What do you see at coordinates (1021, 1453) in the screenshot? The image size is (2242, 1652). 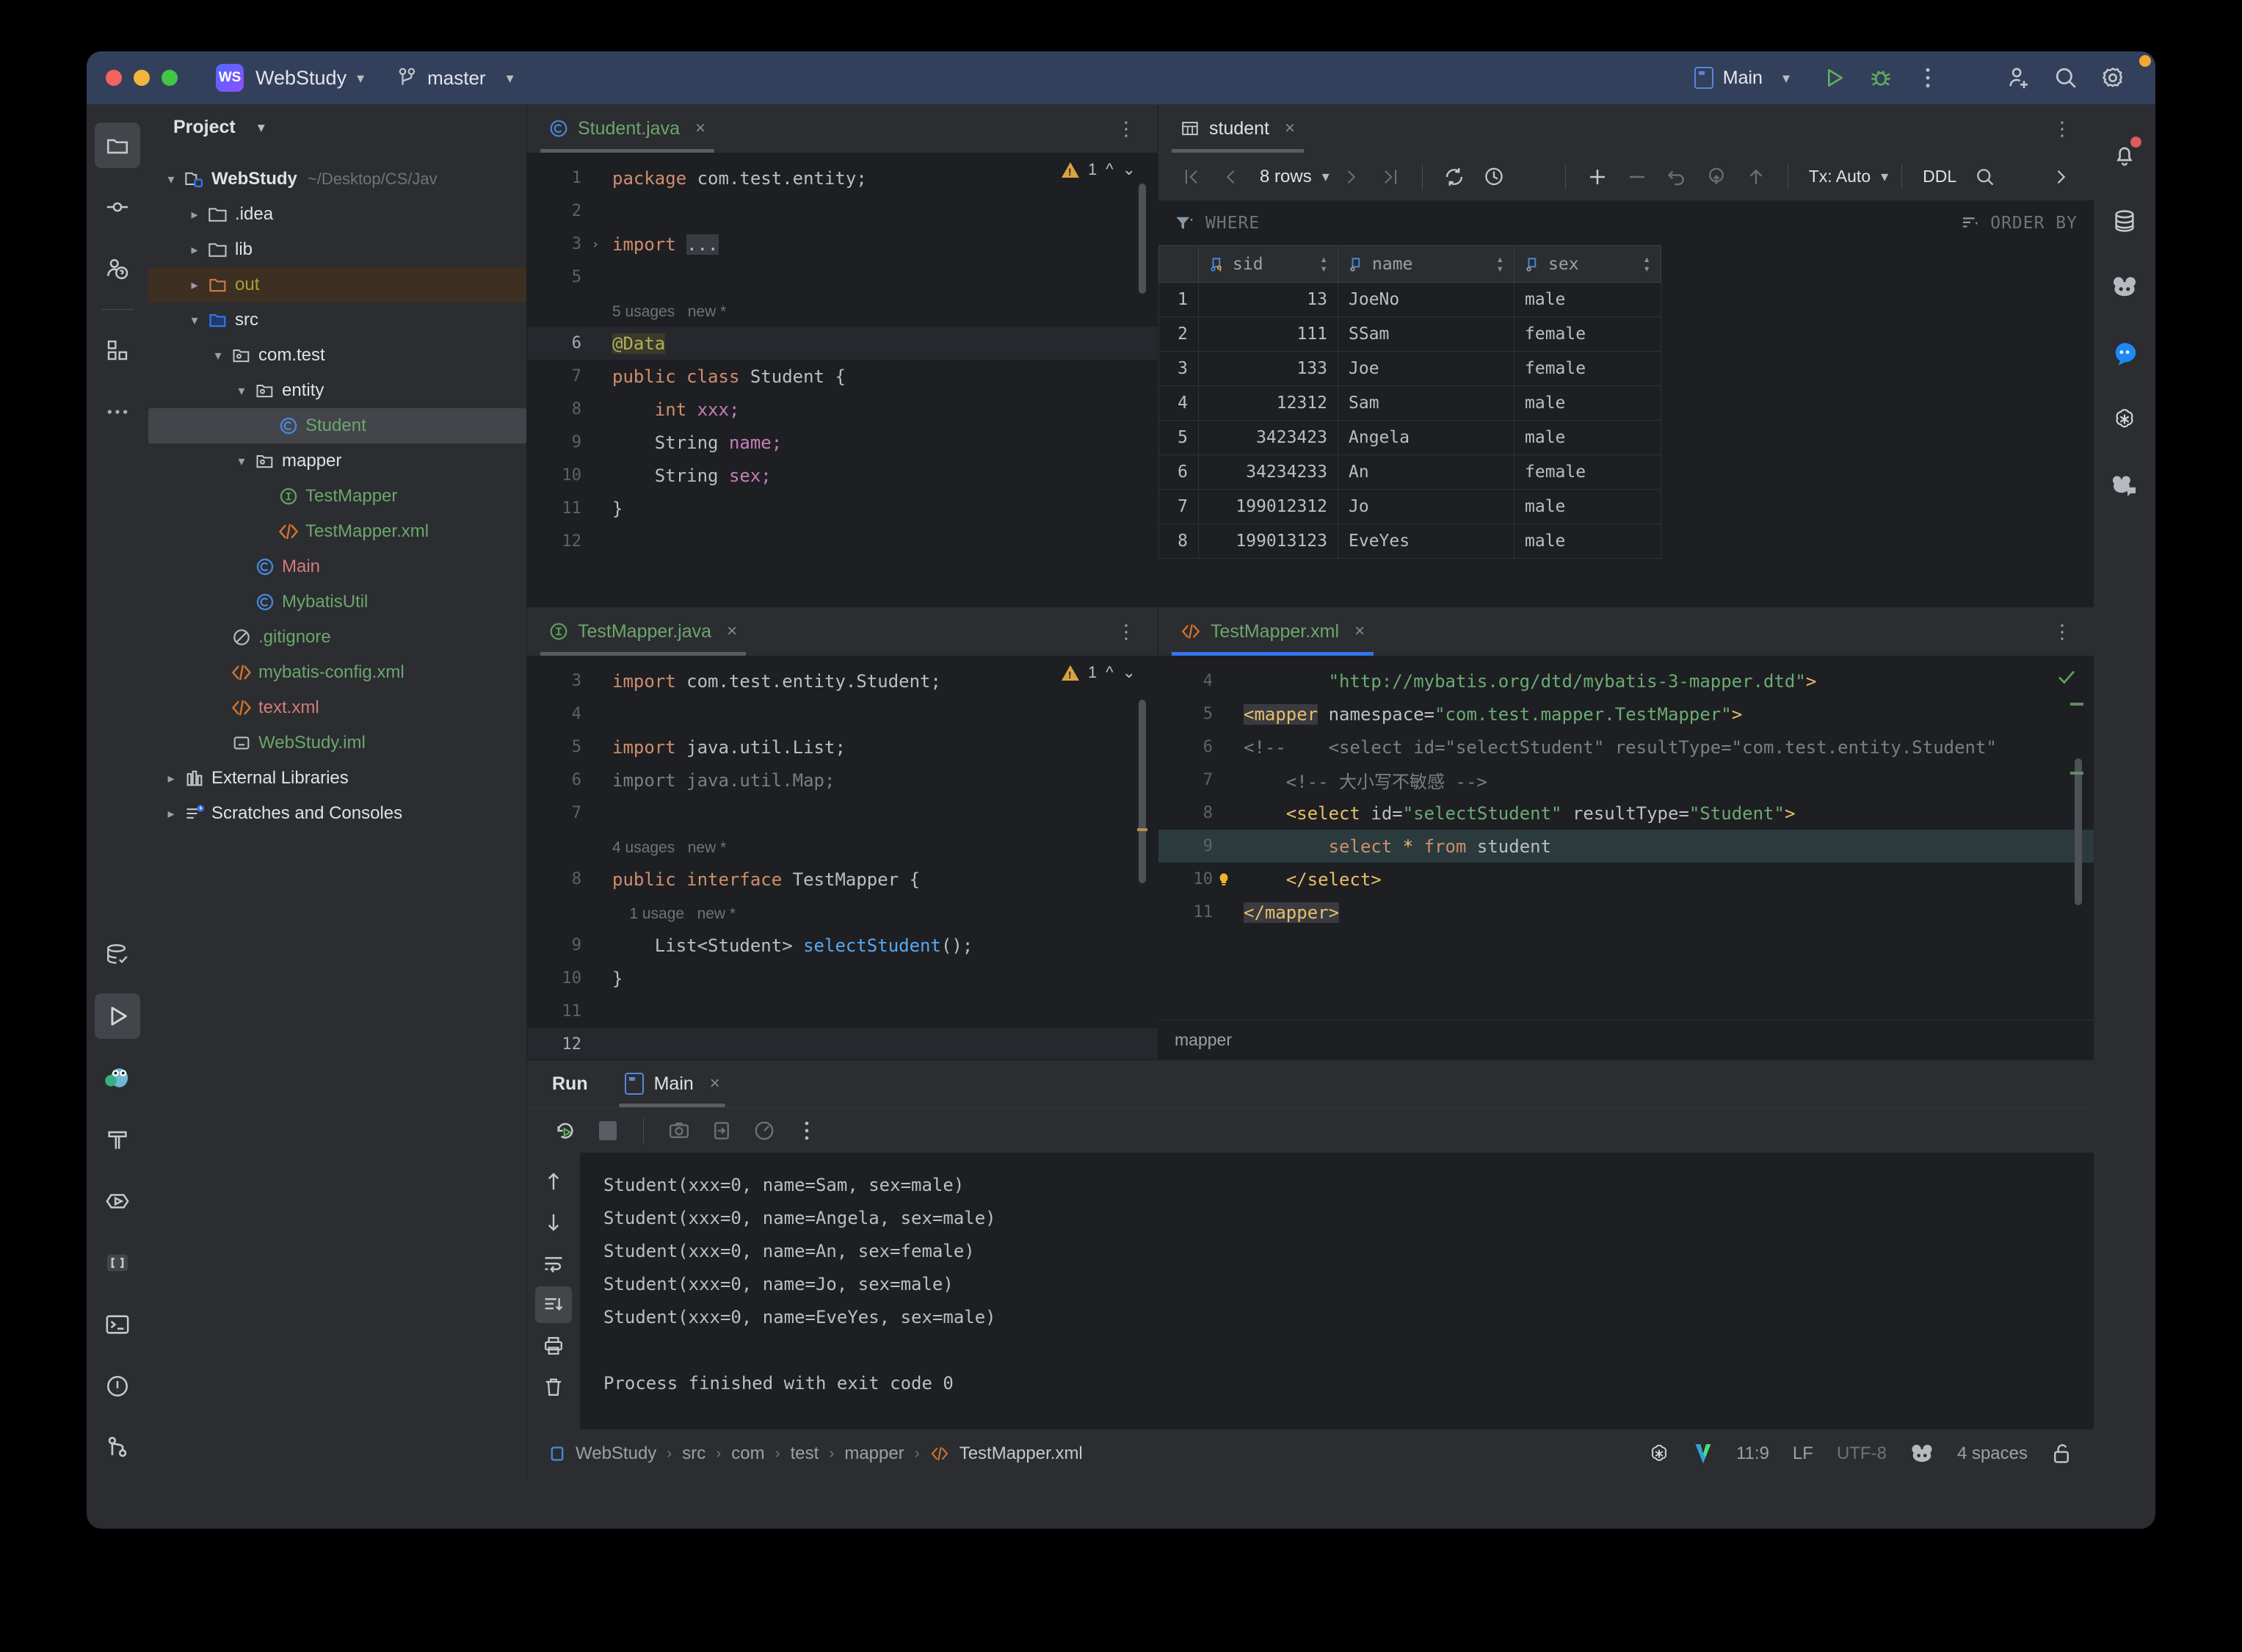 I see `breadcrumb-item: TestMapper.xml` at bounding box center [1021, 1453].